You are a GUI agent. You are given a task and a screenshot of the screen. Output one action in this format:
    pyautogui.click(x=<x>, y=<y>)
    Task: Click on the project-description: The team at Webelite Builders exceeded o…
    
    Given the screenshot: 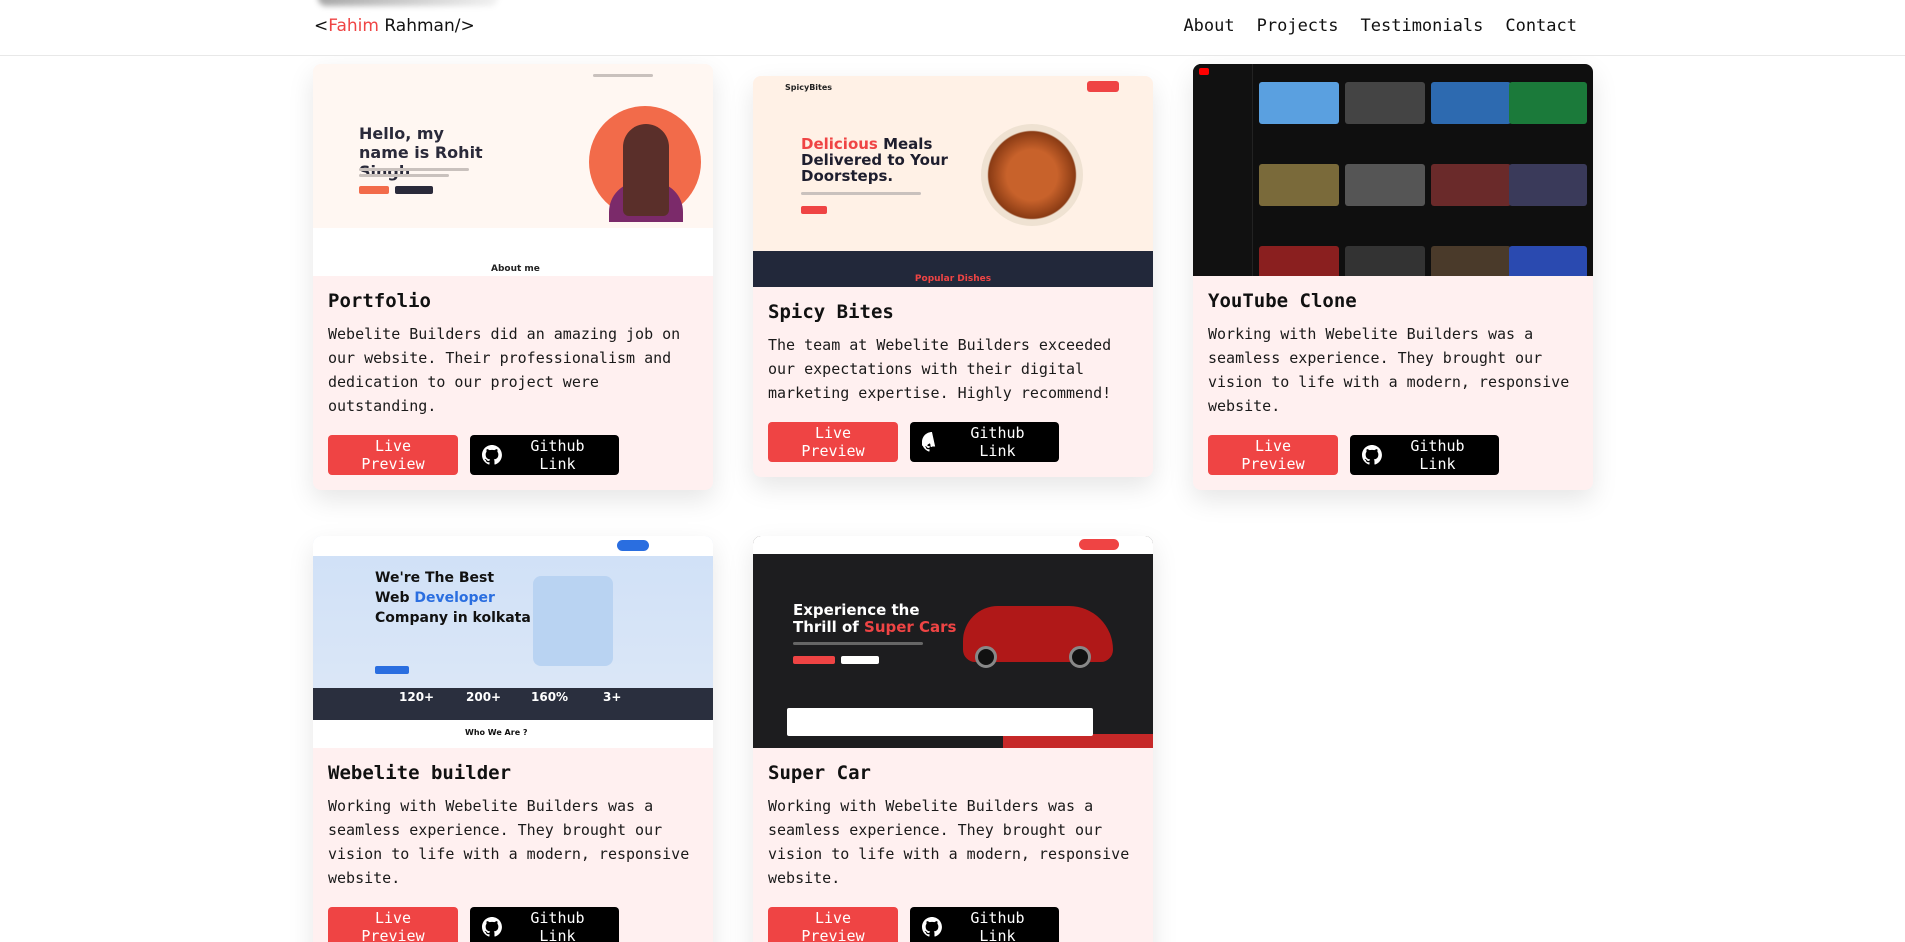 What is the action you would take?
    pyautogui.click(x=940, y=369)
    